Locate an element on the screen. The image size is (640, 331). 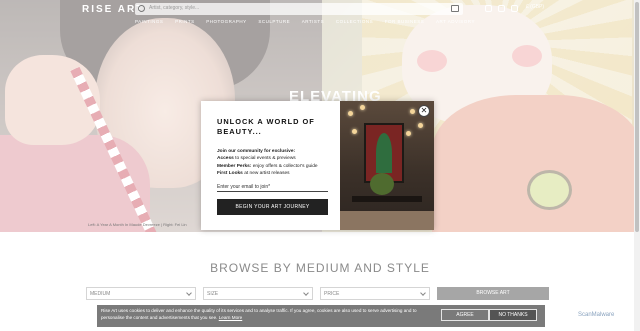
perk-first-looks-text: at new artist releases is located at coordinates (267, 174).